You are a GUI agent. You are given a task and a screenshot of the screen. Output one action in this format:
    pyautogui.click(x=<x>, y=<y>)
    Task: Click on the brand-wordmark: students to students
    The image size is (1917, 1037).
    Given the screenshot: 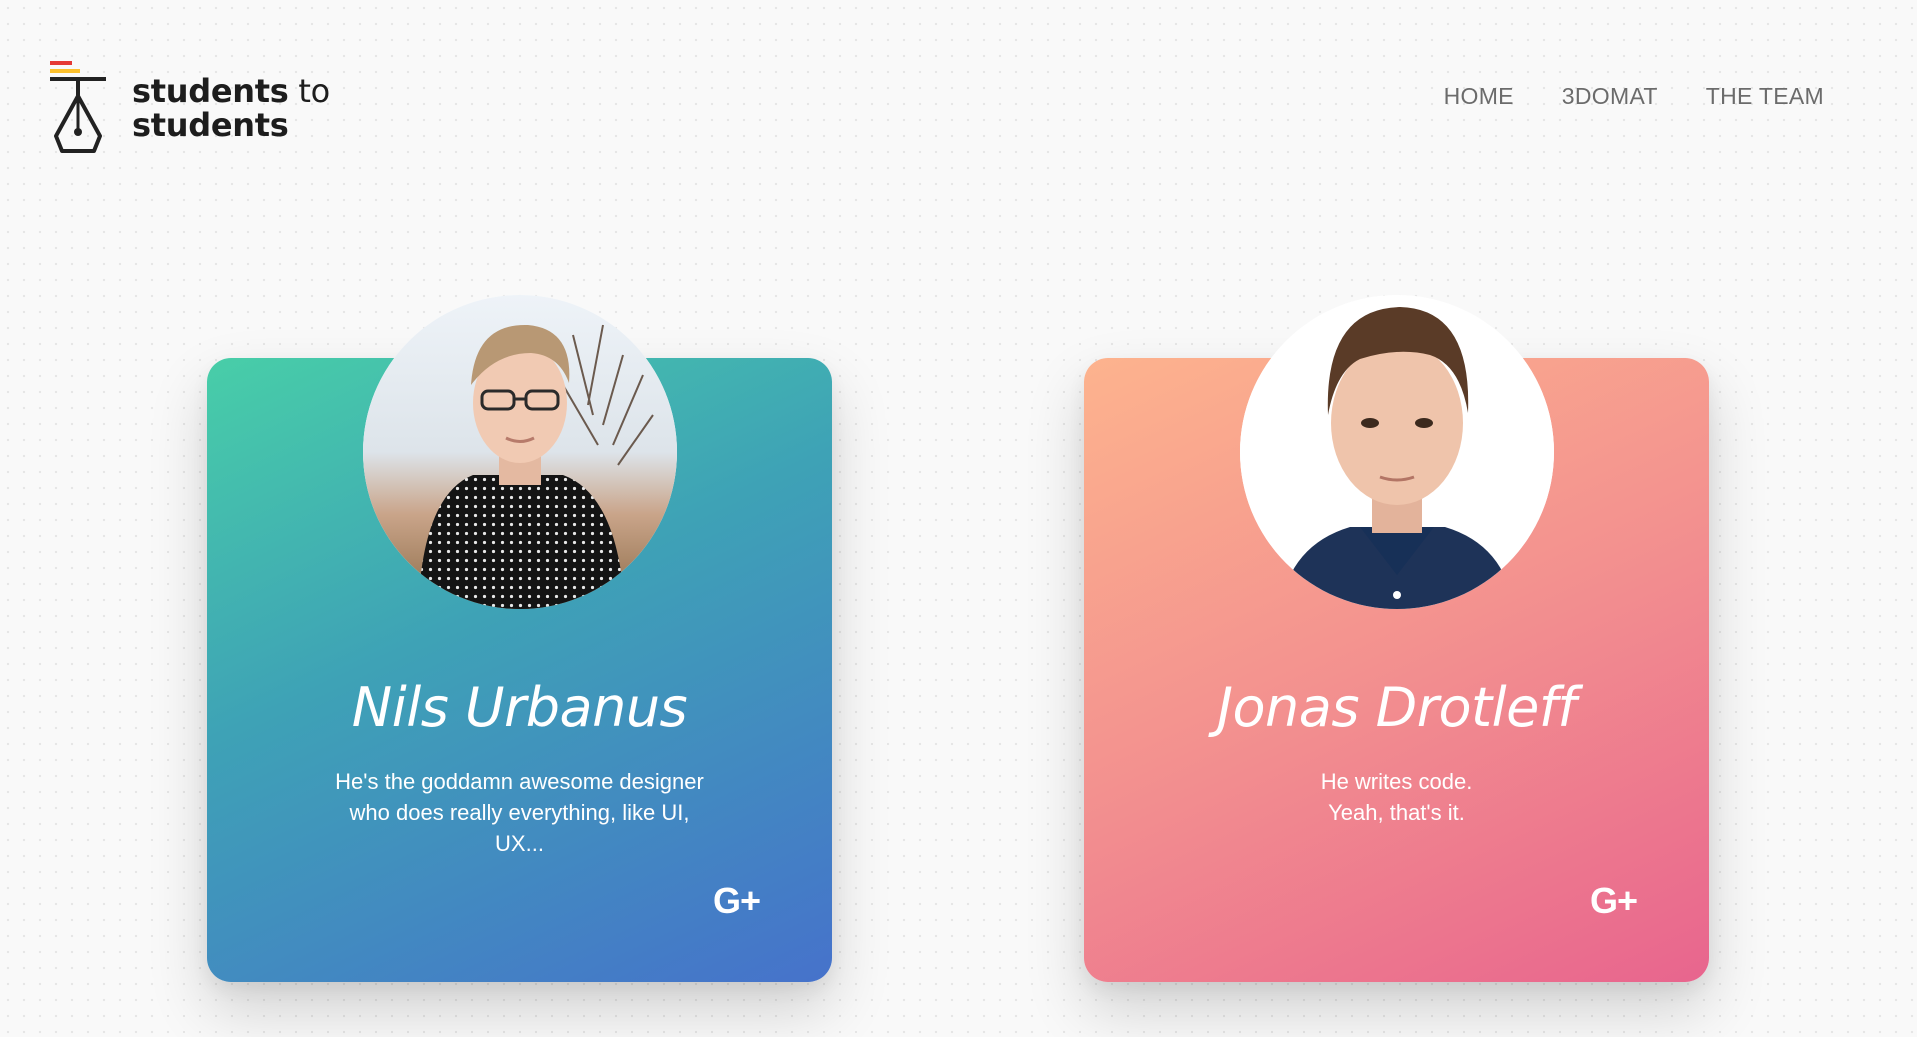 What is the action you would take?
    pyautogui.click(x=231, y=108)
    